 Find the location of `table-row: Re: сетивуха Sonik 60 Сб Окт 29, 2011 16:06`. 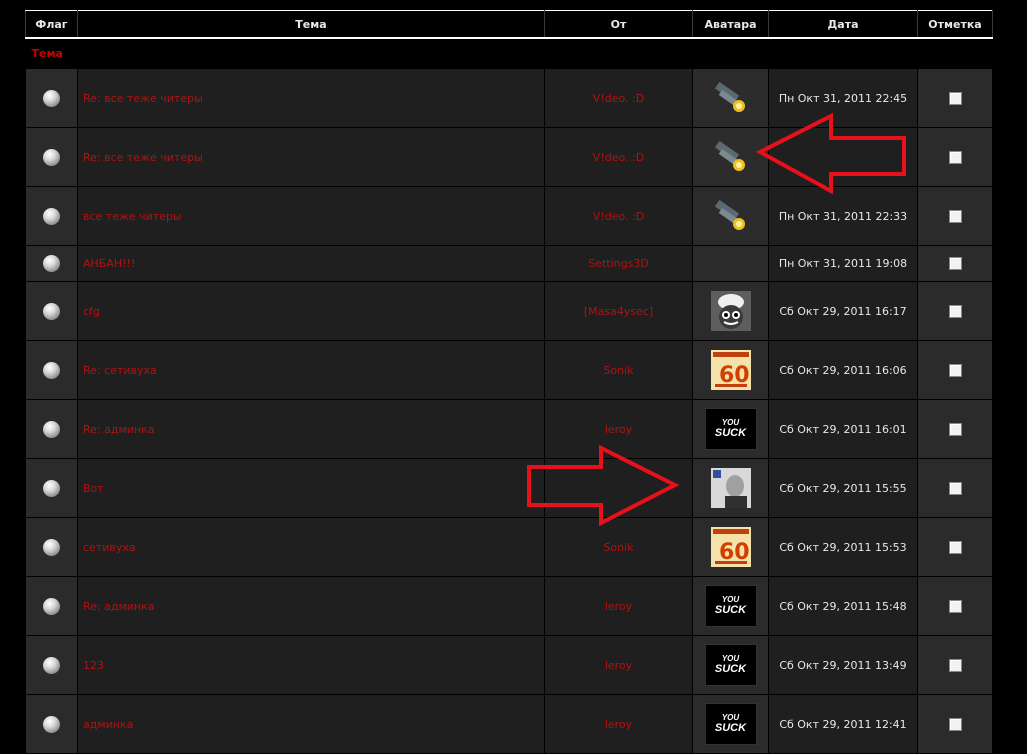

table-row: Re: сетивуха Sonik 60 Сб Окт 29, 2011 16:06 is located at coordinates (509, 370).